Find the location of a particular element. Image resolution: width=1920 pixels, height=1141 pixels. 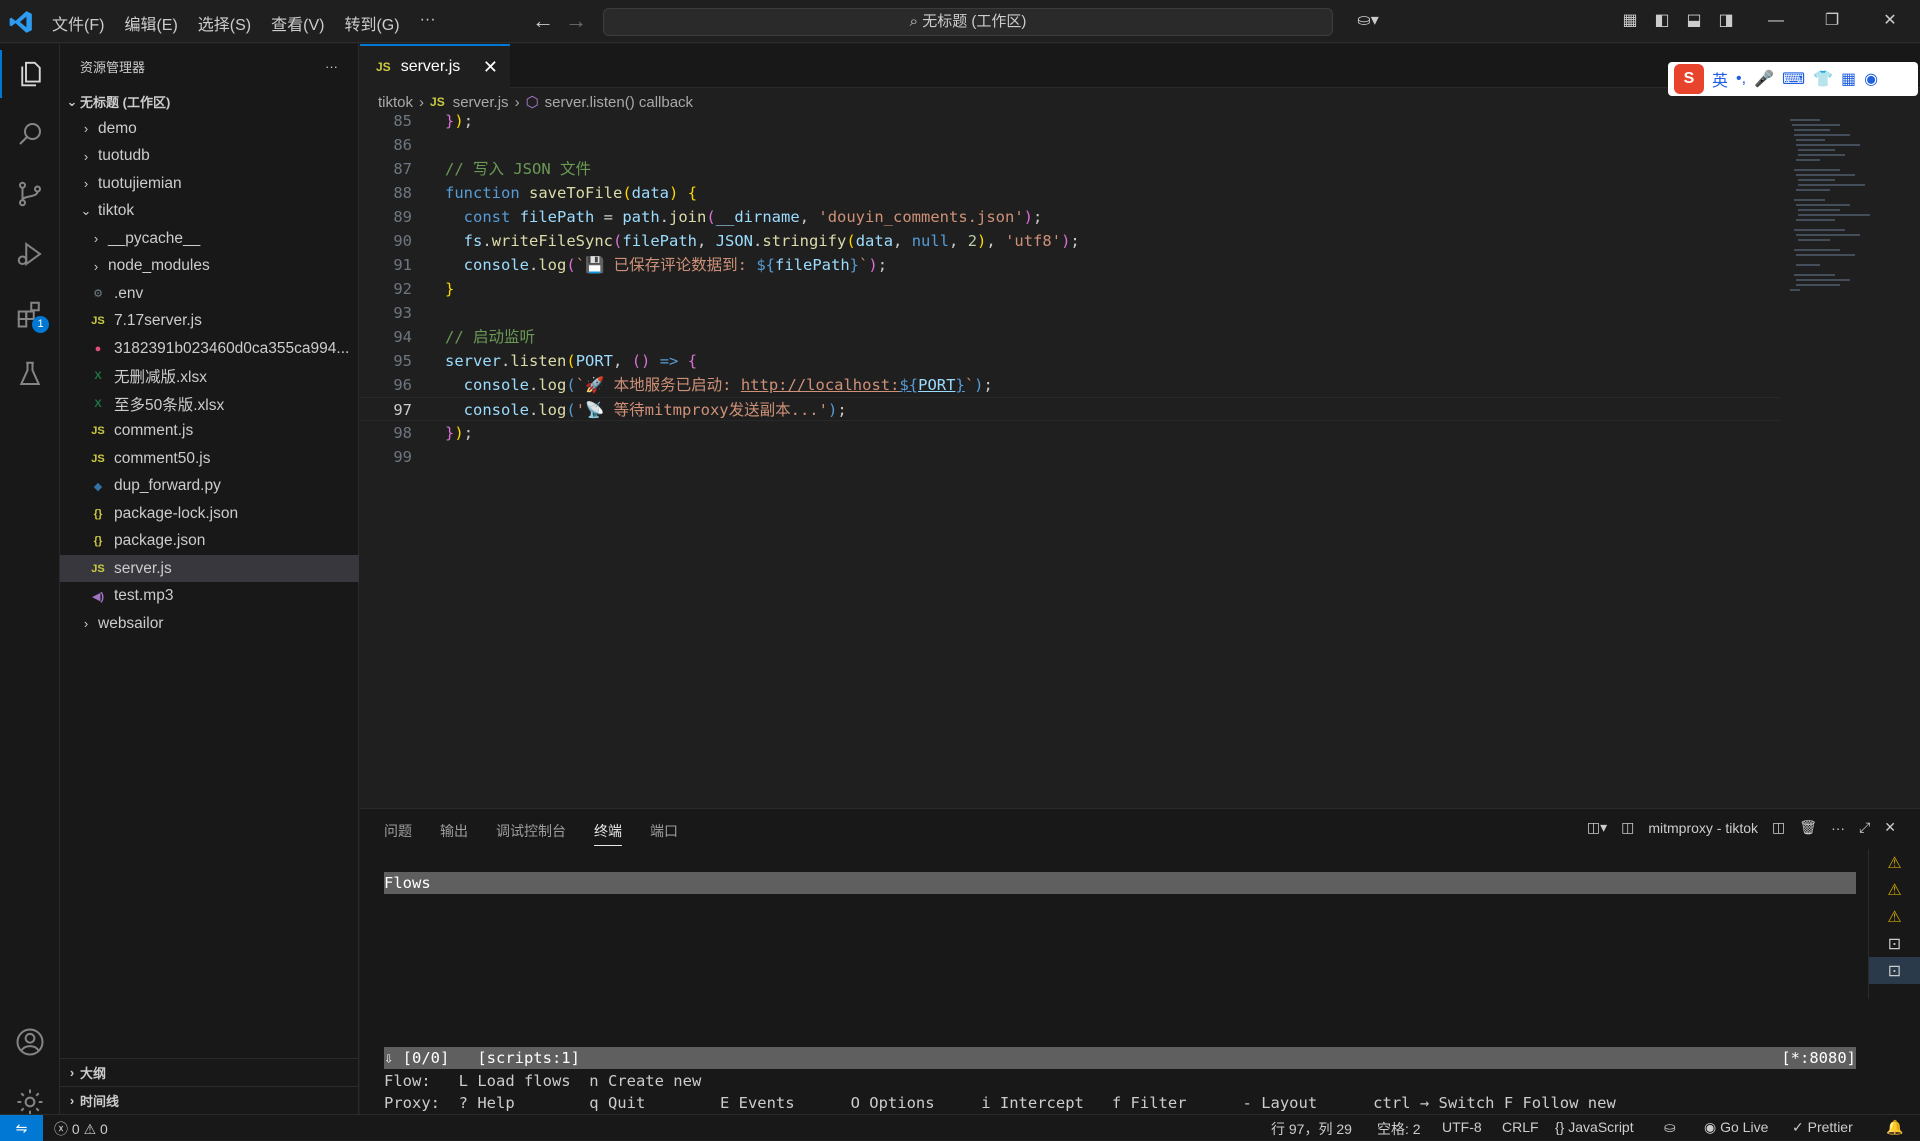

apps-grid-icon: ▦ is located at coordinates (1848, 79).